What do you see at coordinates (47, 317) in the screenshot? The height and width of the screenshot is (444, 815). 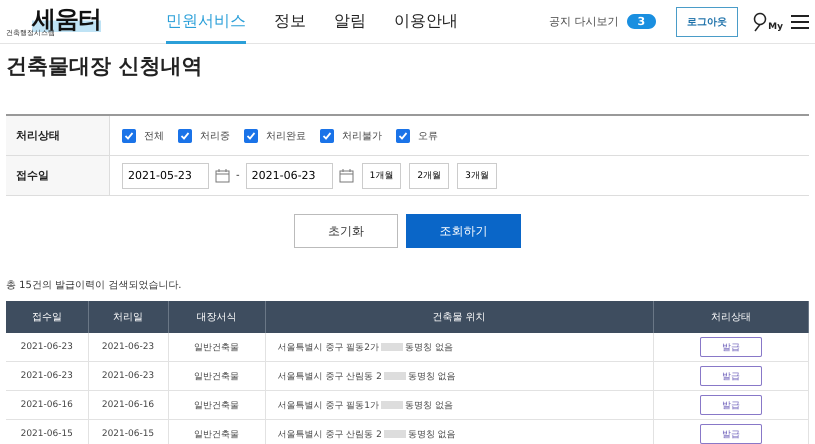 I see `column-header: 접수일` at bounding box center [47, 317].